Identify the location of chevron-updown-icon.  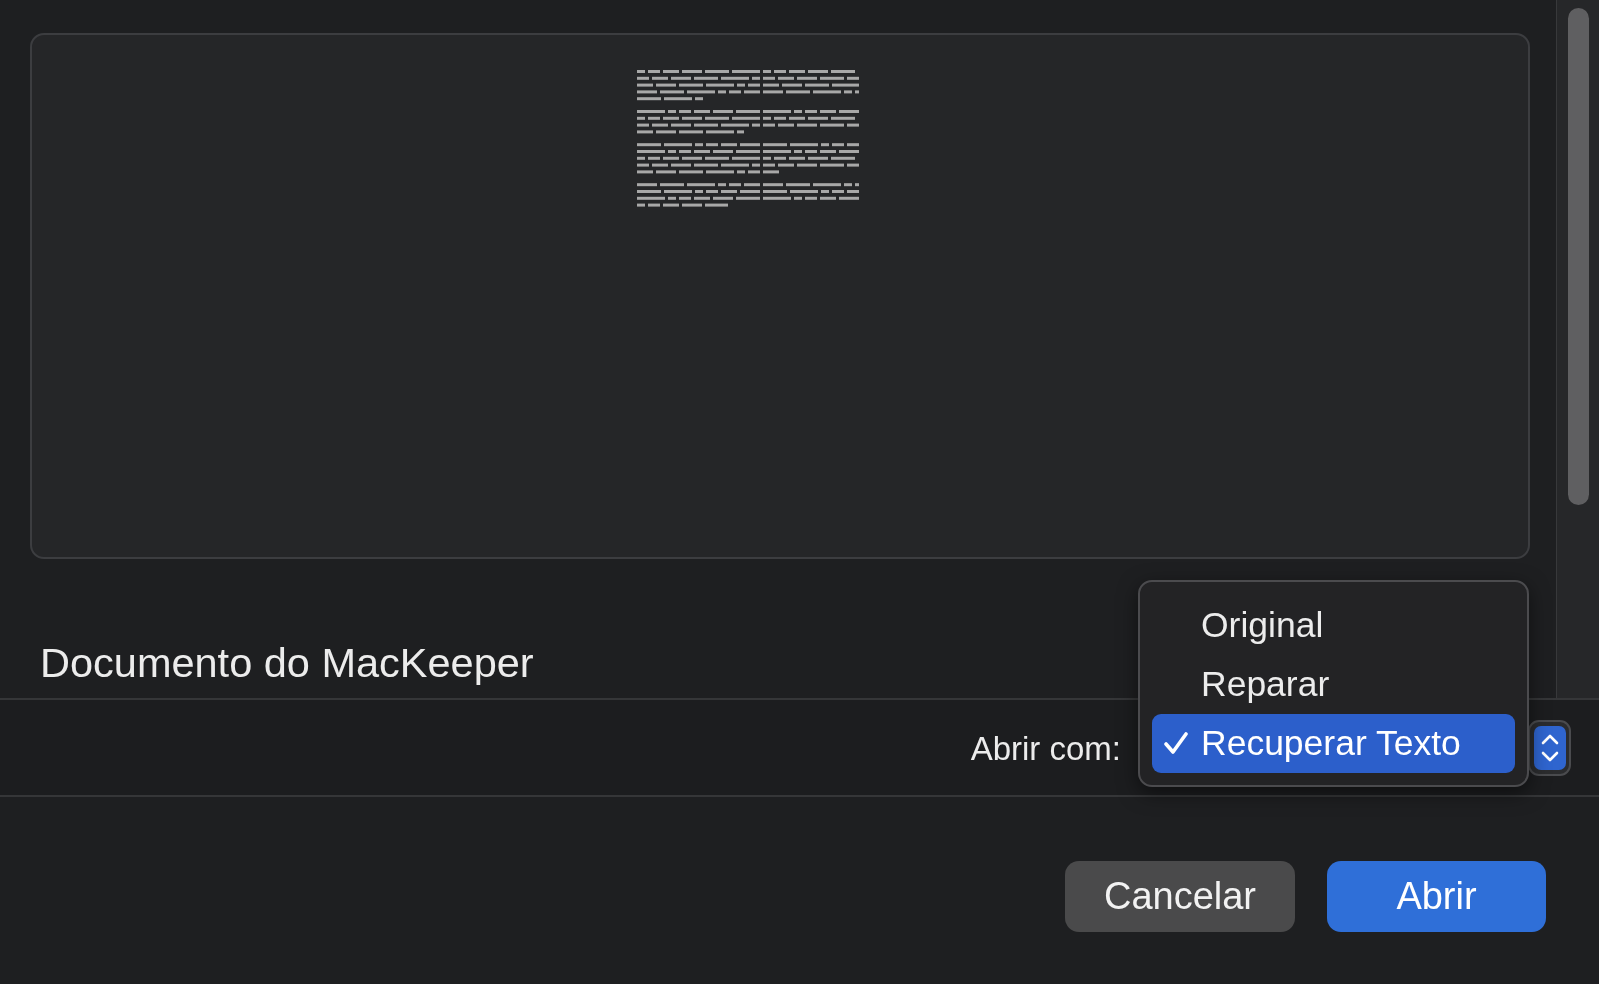
(1550, 747).